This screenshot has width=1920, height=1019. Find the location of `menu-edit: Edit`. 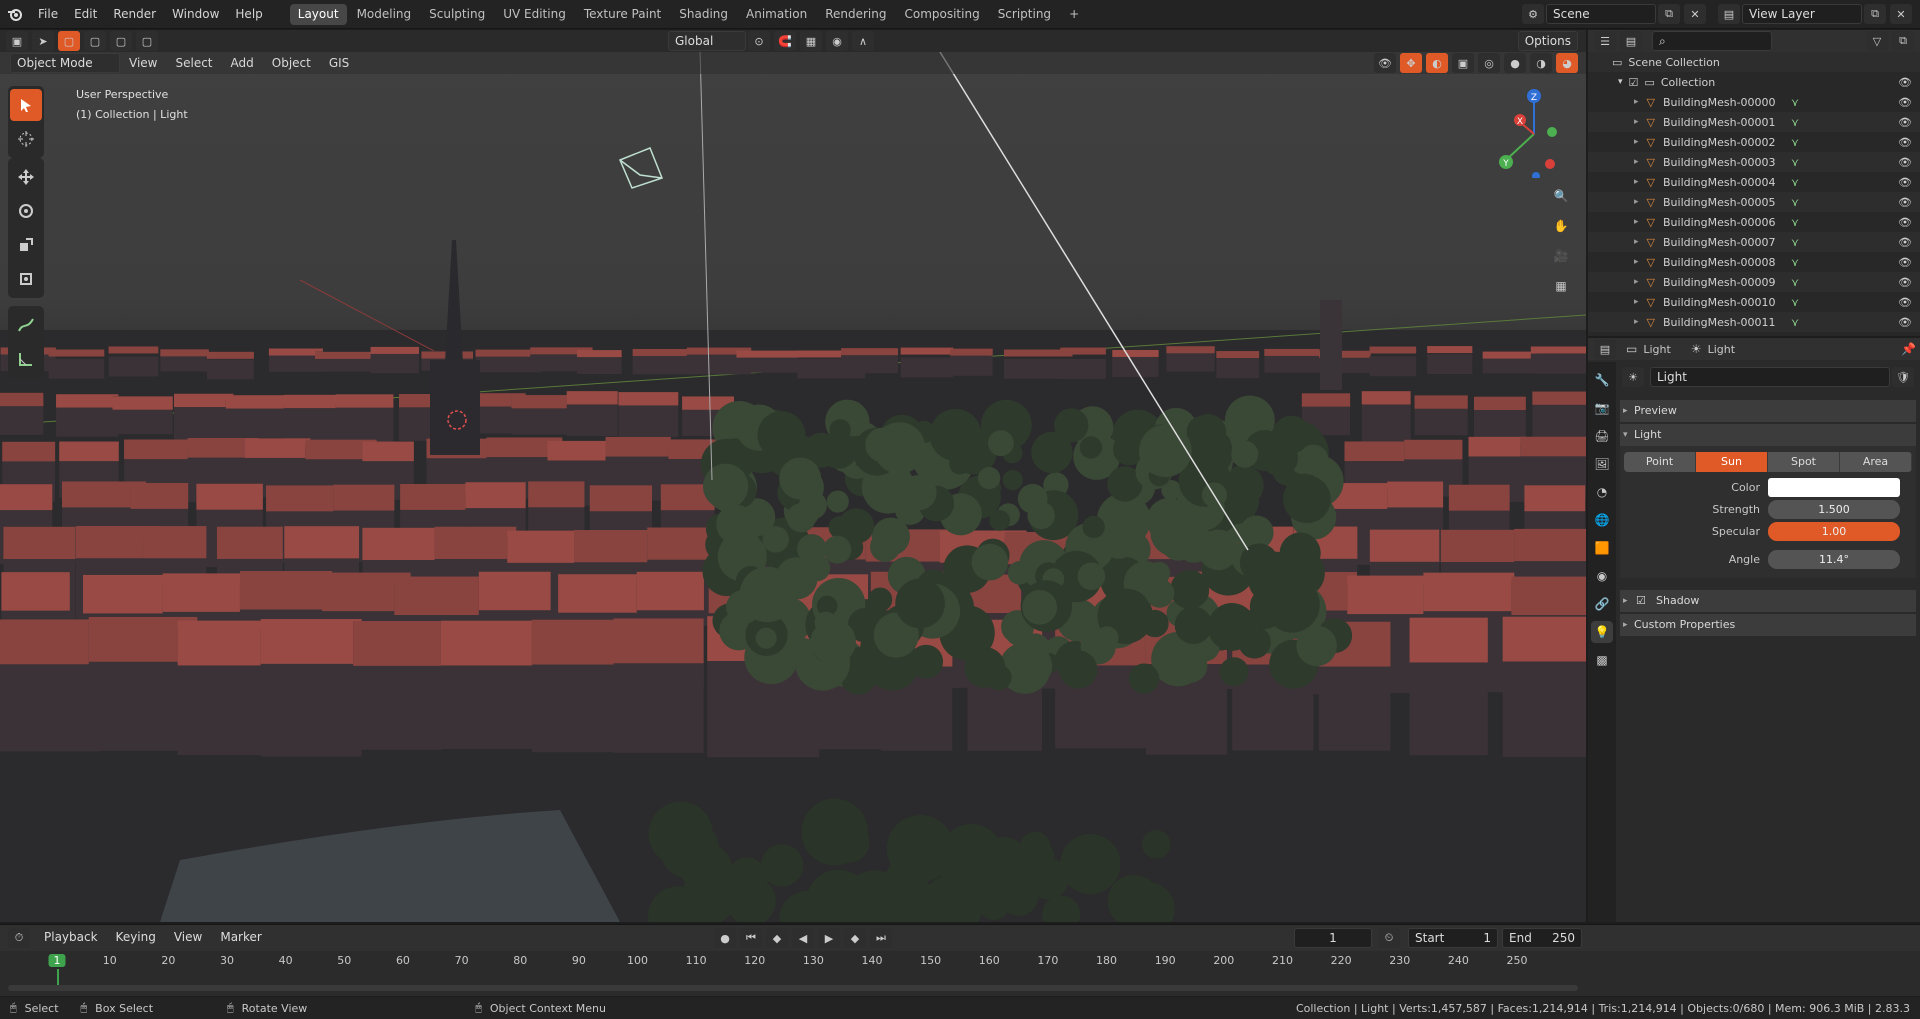

menu-edit: Edit is located at coordinates (85, 14).